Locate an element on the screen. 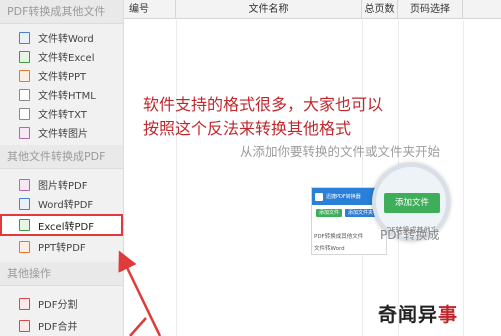 The width and height of the screenshot is (501, 336). sidebar-item-label: 文件转Excel is located at coordinates (66, 58).